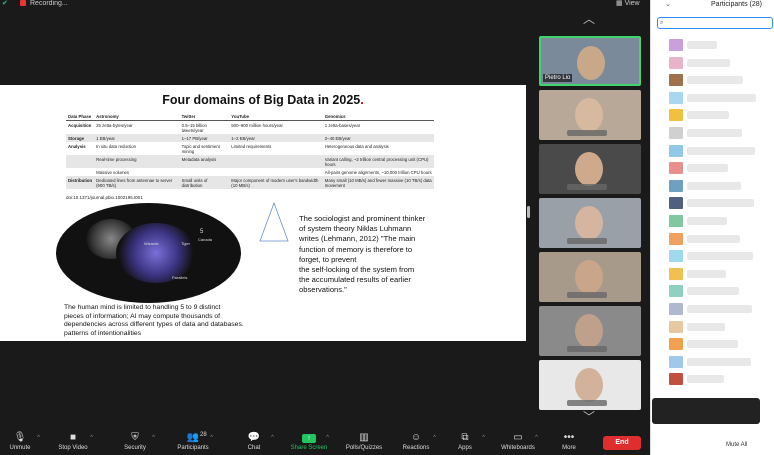 This screenshot has height=455, width=774. I want to click on top-bar: ✔ Recording... ▦ View, so click(325, 5).